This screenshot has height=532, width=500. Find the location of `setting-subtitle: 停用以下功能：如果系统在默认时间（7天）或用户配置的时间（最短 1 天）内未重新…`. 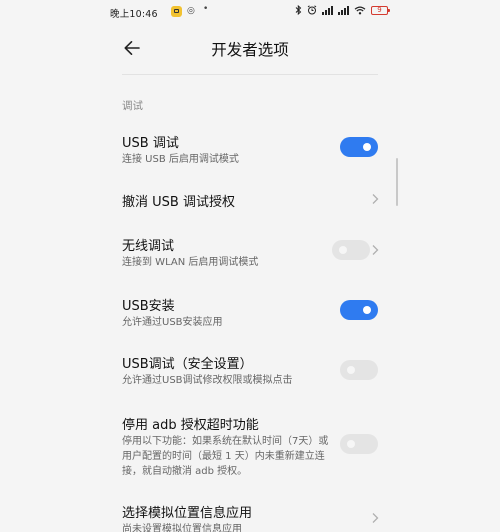

setting-subtitle: 停用以下功能：如果系统在默认时间（7天）或用户配置的时间（最短 1 天）内未重新… is located at coordinates (225, 456).